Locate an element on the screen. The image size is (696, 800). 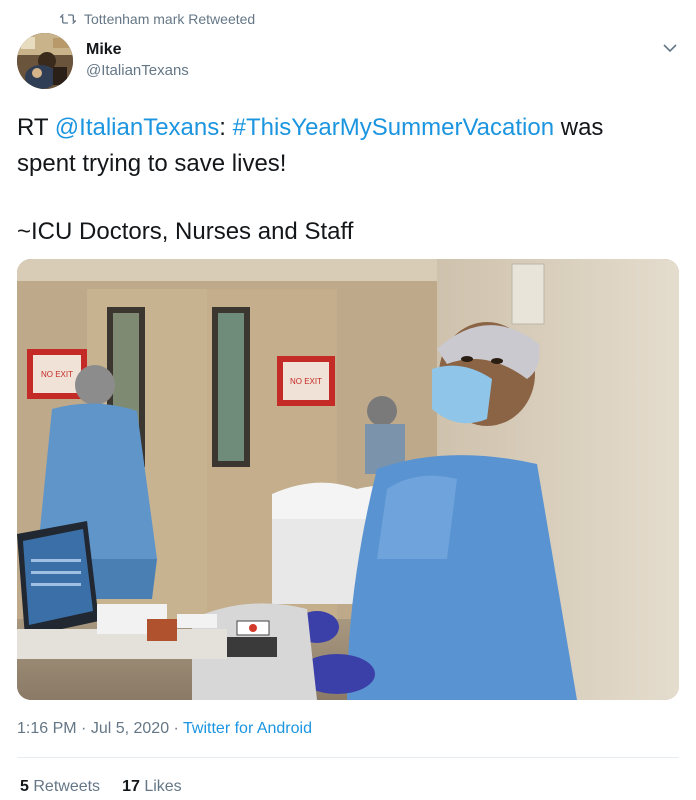
tweet-colon: : is located at coordinates (226, 127).